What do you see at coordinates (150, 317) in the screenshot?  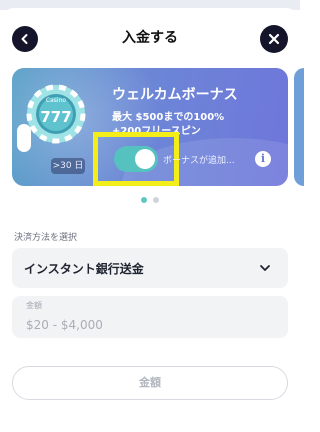 I see `amount-input: 金額 $20 - $4,000` at bounding box center [150, 317].